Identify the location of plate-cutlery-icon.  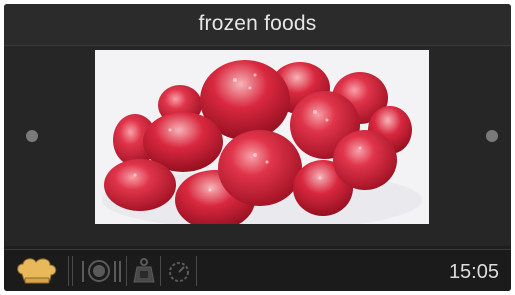
(102, 271).